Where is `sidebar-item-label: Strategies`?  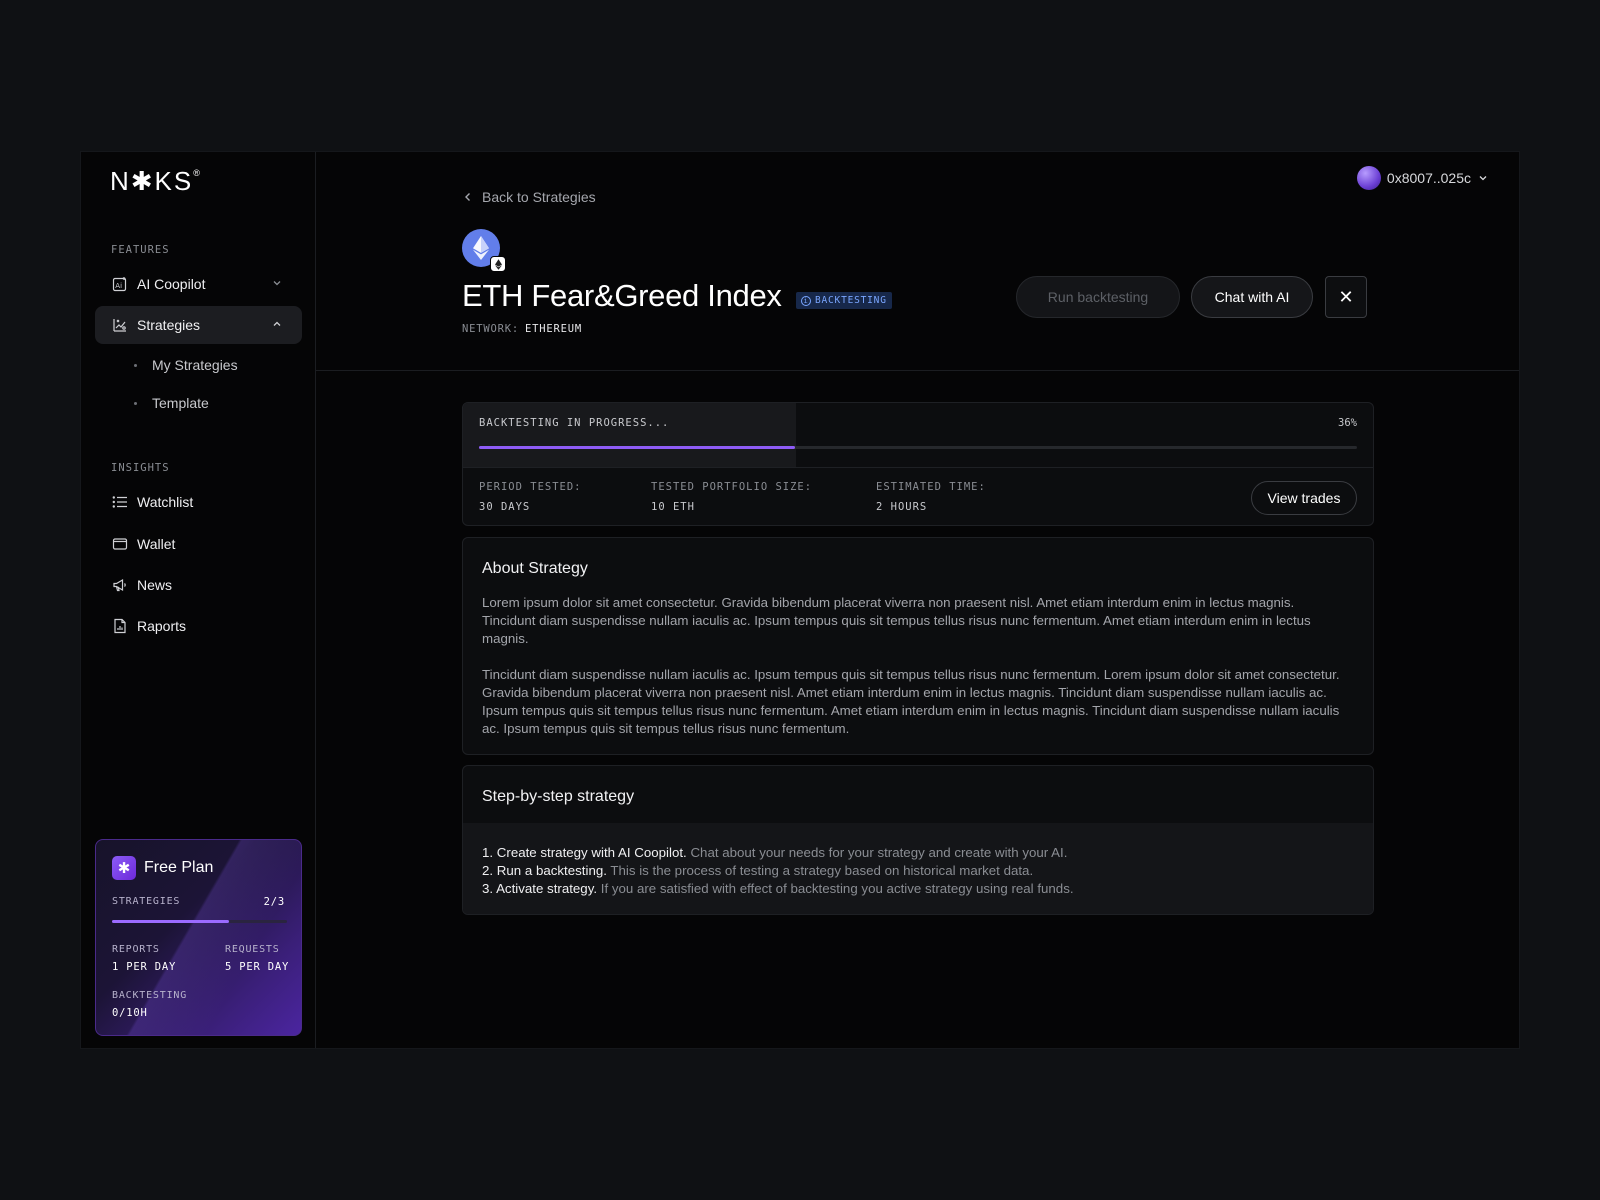 sidebar-item-label: Strategies is located at coordinates (169, 325).